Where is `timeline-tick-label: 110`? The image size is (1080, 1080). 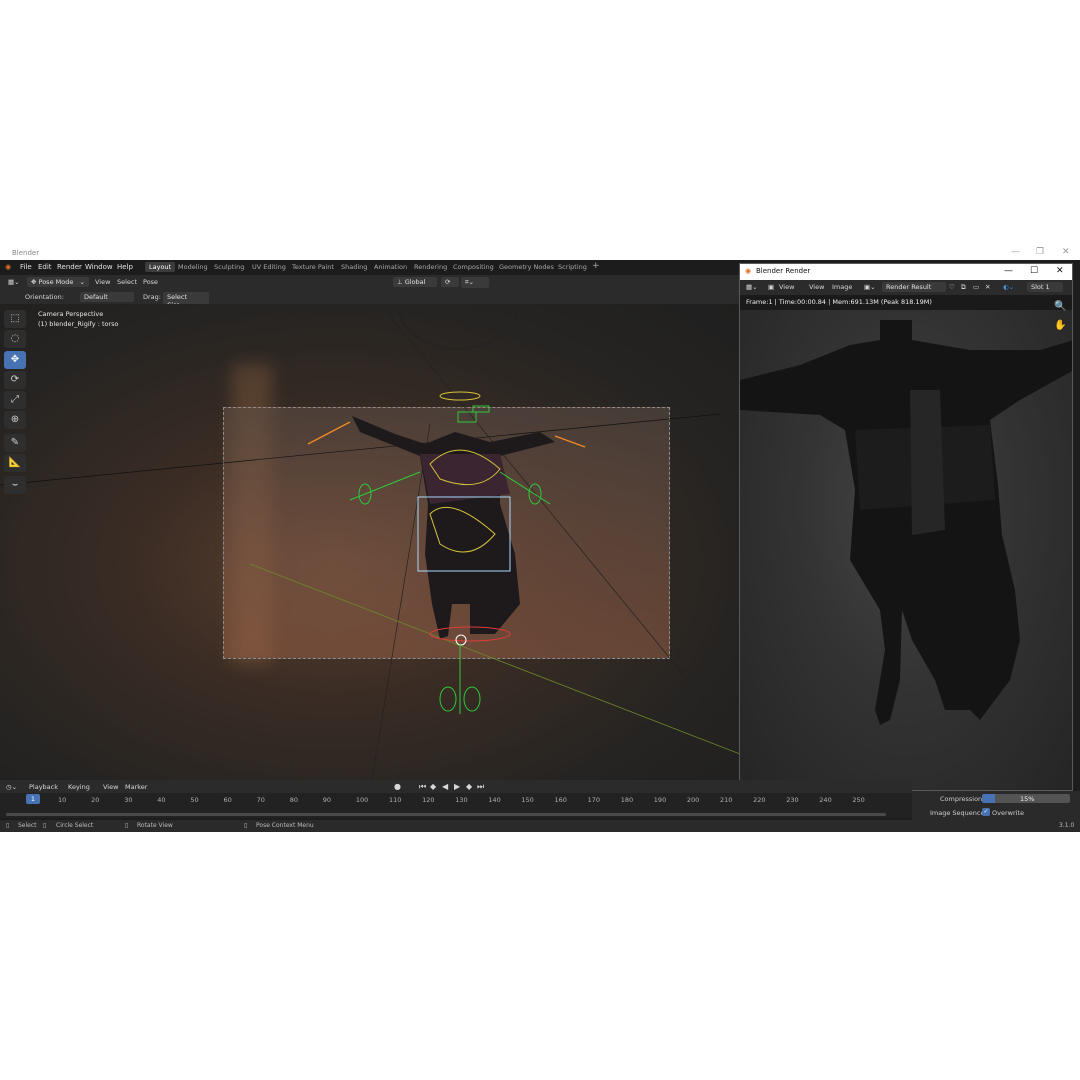
timeline-tick-label: 110 is located at coordinates (395, 800).